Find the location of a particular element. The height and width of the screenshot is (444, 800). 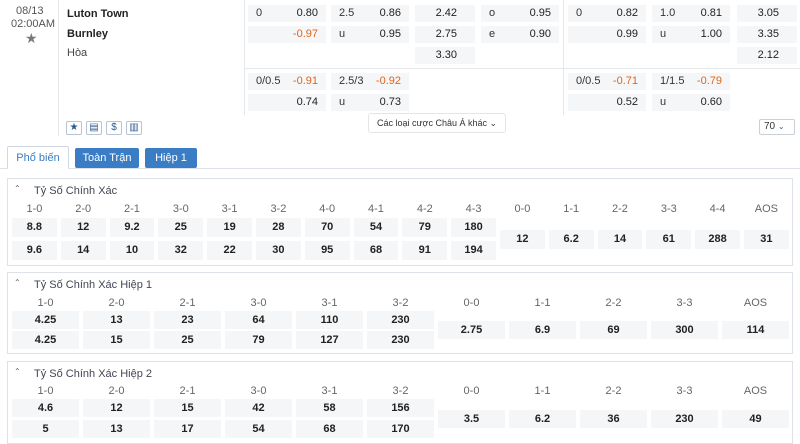

tab-first-half: Hiệp 1 is located at coordinates (171, 158).